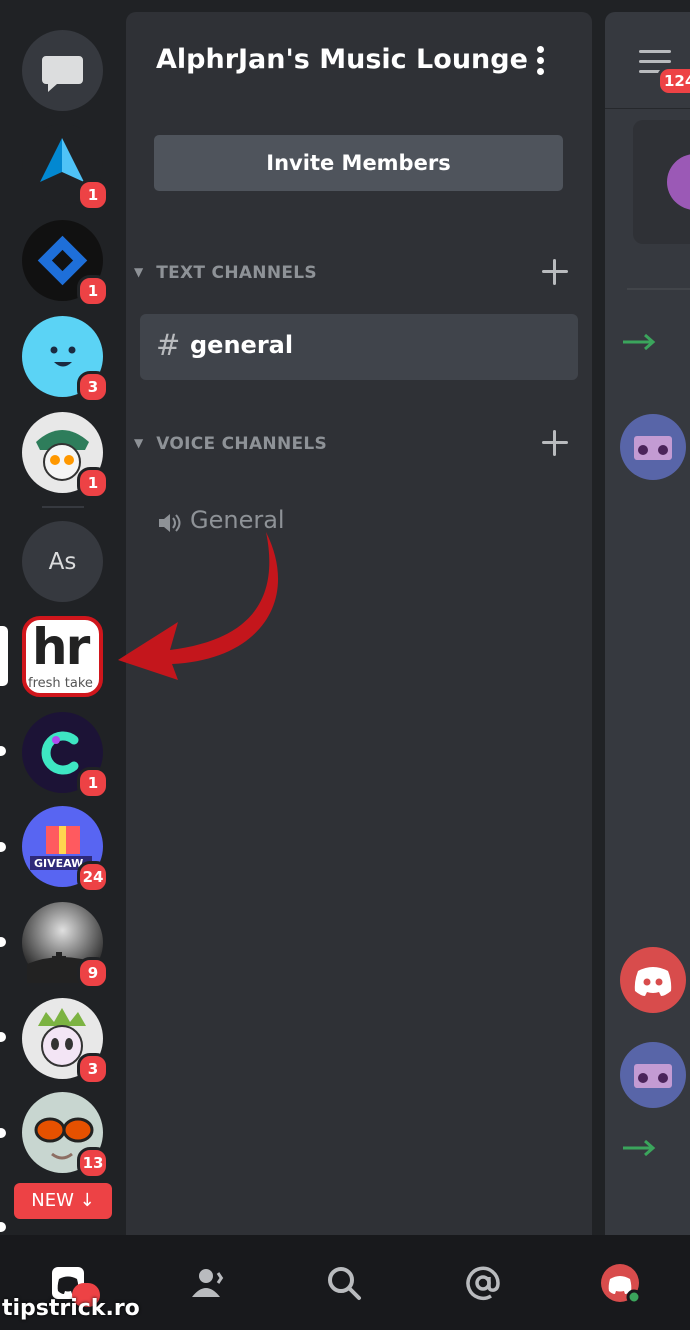 The image size is (690, 1330). Describe the element at coordinates (65, 359) in the screenshot. I see `server-smiley: 3` at that location.